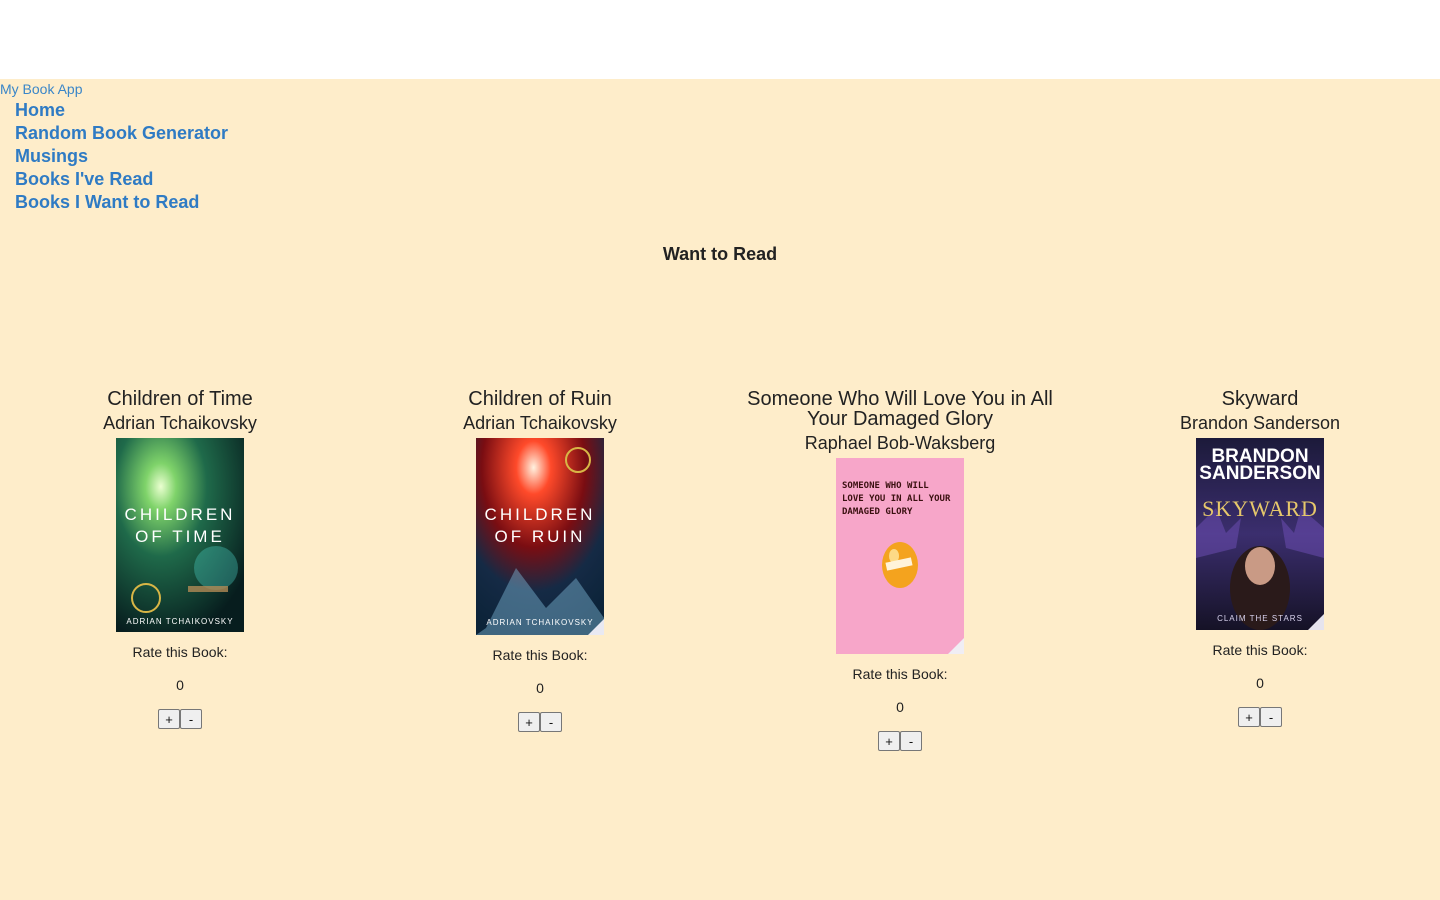 Image resolution: width=1440 pixels, height=900 pixels. What do you see at coordinates (180, 535) in the screenshot?
I see `book-cover-image: CHILDREN OF TIME ADRIAN TCHAIKOVSKY` at bounding box center [180, 535].